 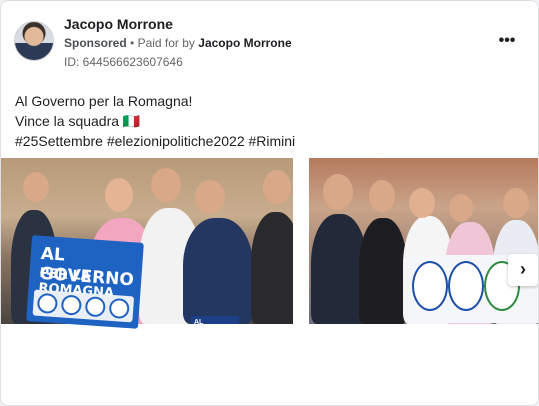 I want to click on carousel-next-button: ›, so click(x=523, y=270).